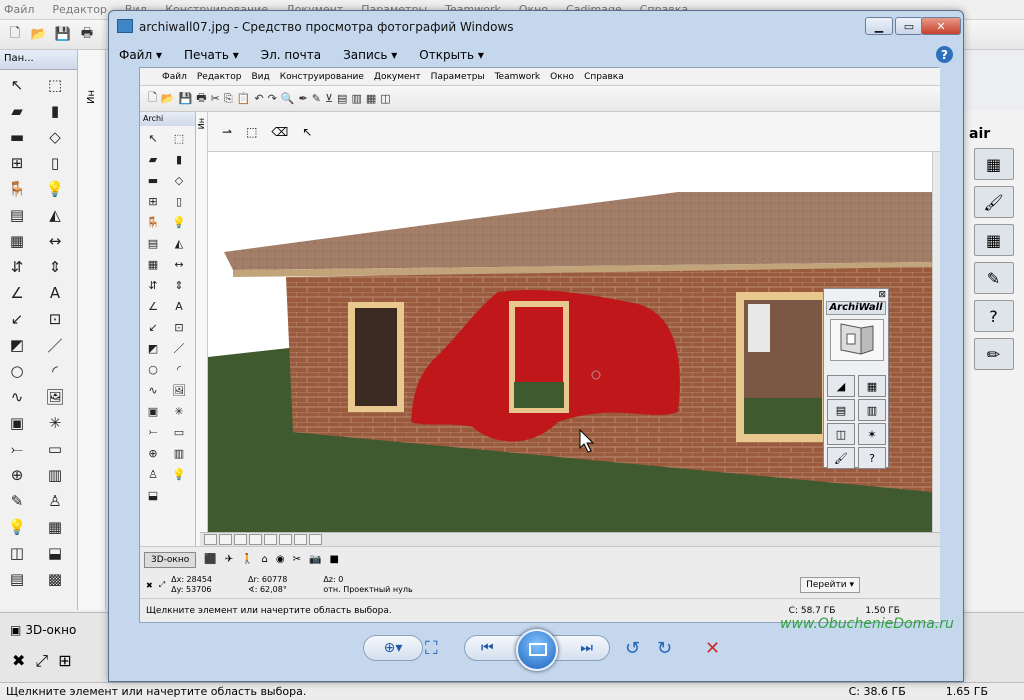 The height and width of the screenshot is (700, 1024). Describe the element at coordinates (291, 55) in the screenshot. I see `menu-email: Эл. почта` at that location.